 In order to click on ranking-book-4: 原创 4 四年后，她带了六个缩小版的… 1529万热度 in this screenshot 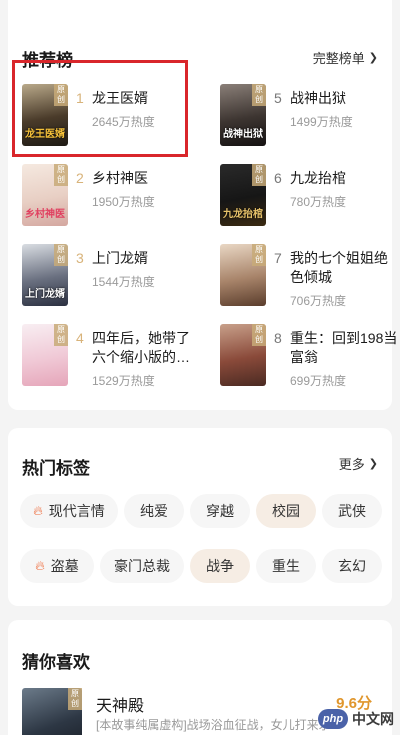, I will do `click(112, 358)`.